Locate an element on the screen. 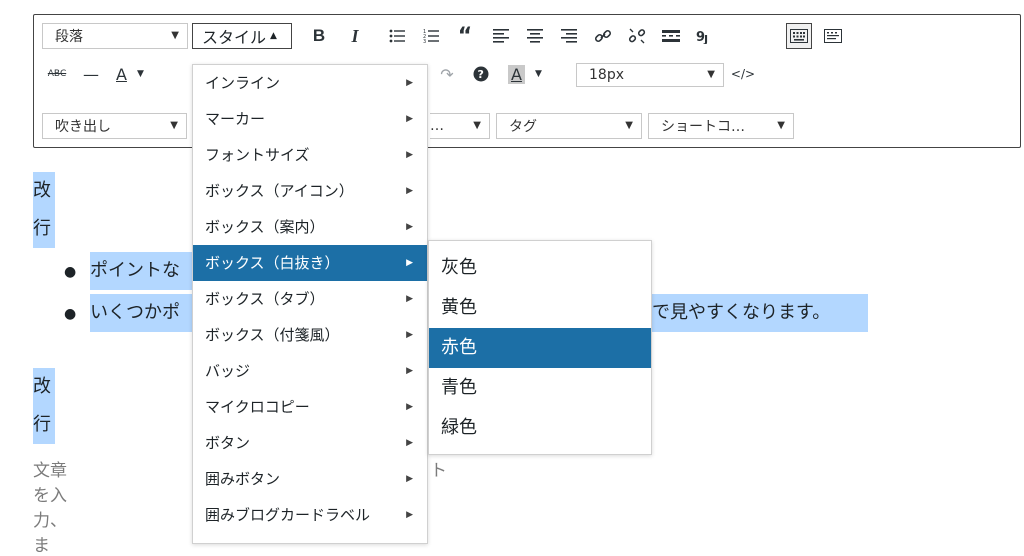 The image size is (1024, 556). align-left-button is located at coordinates (501, 36).